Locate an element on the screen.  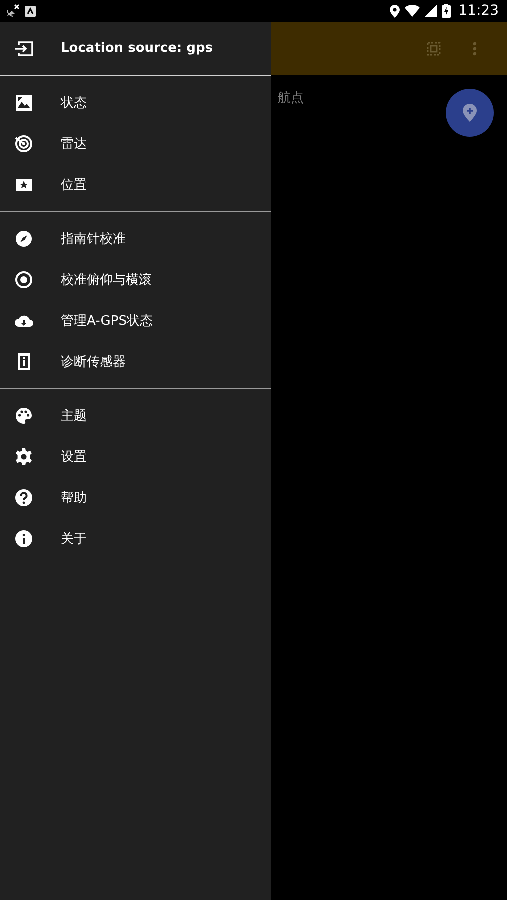
wifi-icon is located at coordinates (412, 11).